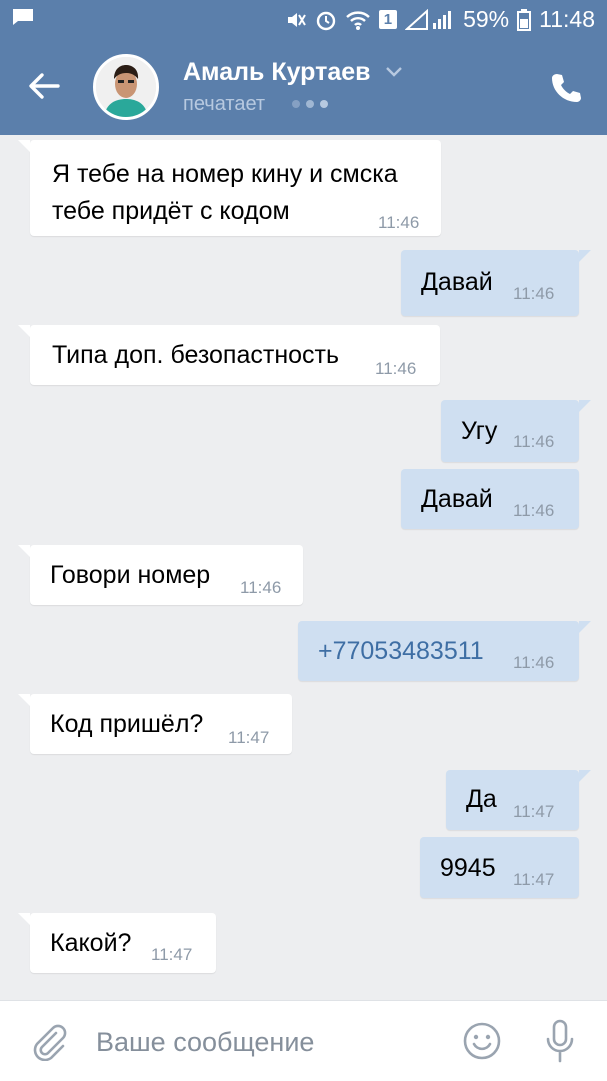 The height and width of the screenshot is (1081, 607). I want to click on paperclip-icon, so click(48, 1041).